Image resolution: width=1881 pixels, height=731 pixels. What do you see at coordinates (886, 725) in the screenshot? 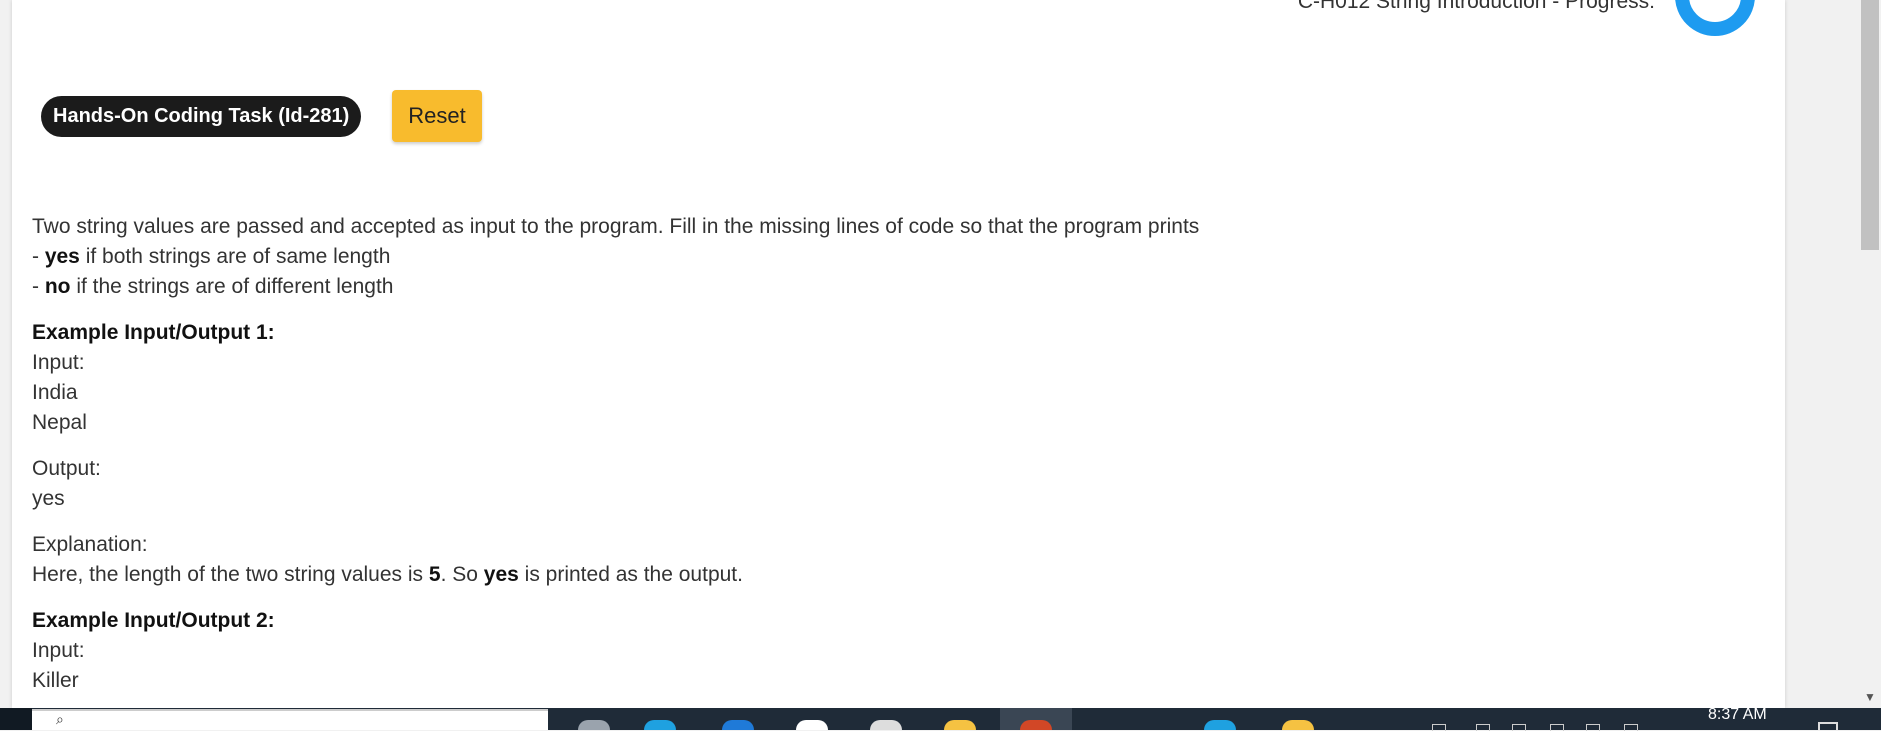
I see `chrome-icon` at bounding box center [886, 725].